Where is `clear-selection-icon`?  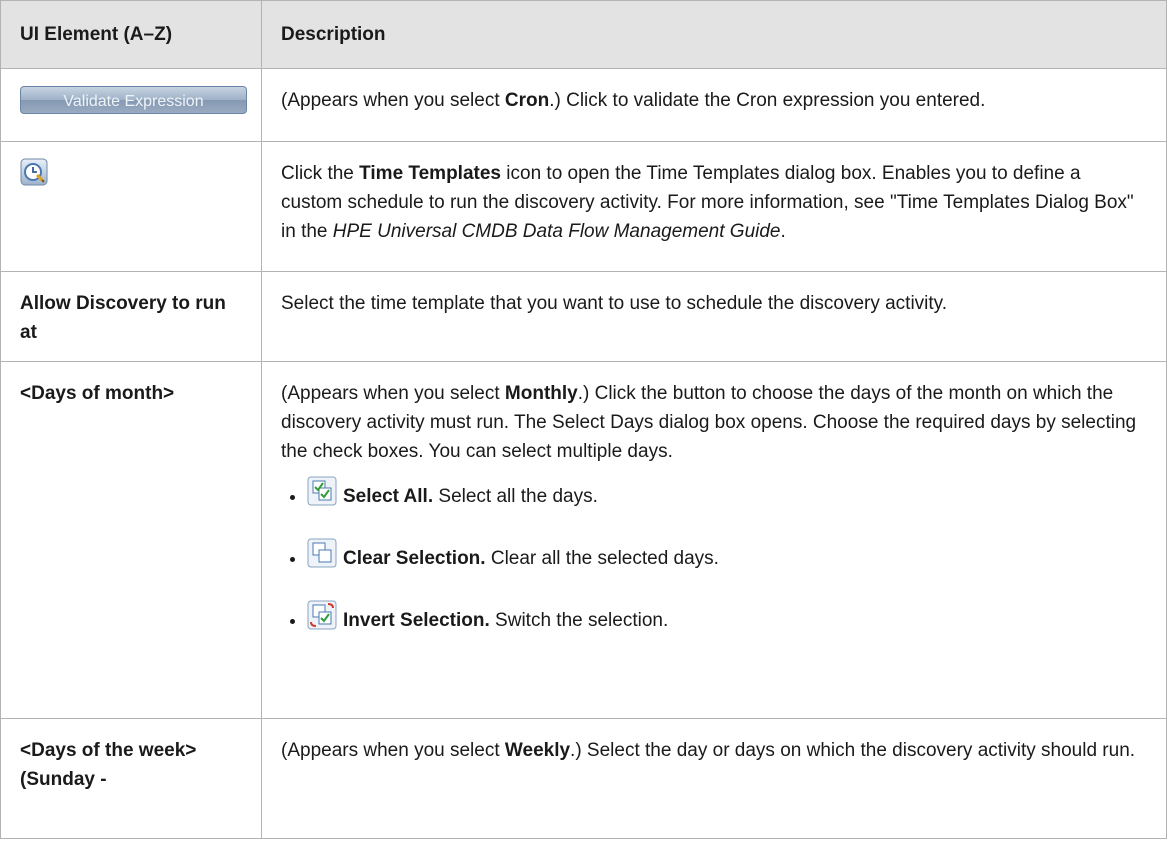
clear-selection-icon is located at coordinates (322, 553).